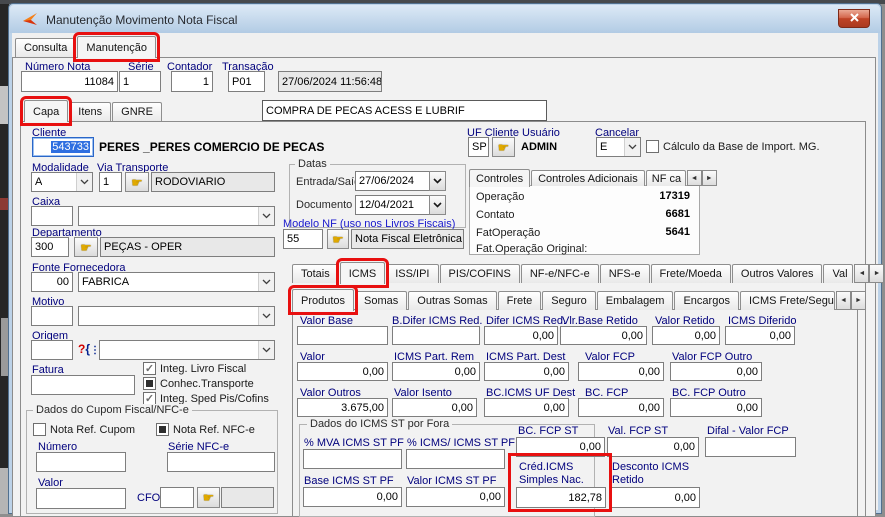 This screenshot has width=885, height=517. Describe the element at coordinates (603, 335) in the screenshot. I see `vlr-base-retido-field: 0,00` at that location.